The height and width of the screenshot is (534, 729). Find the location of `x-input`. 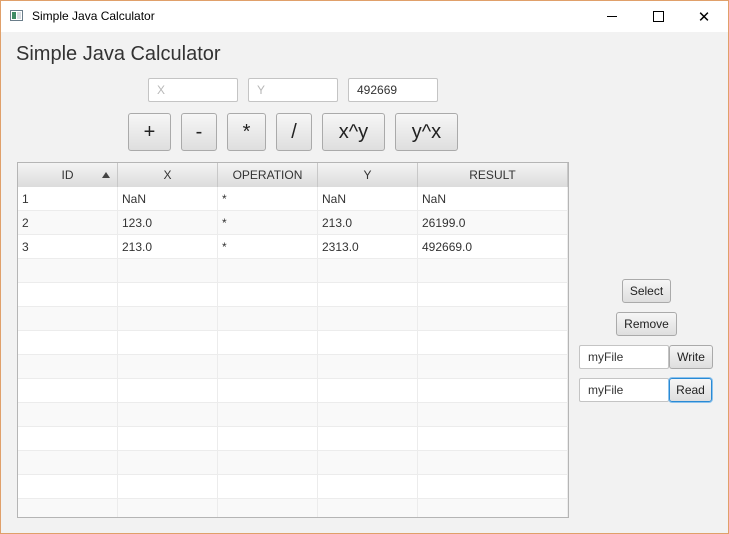

x-input is located at coordinates (193, 90).